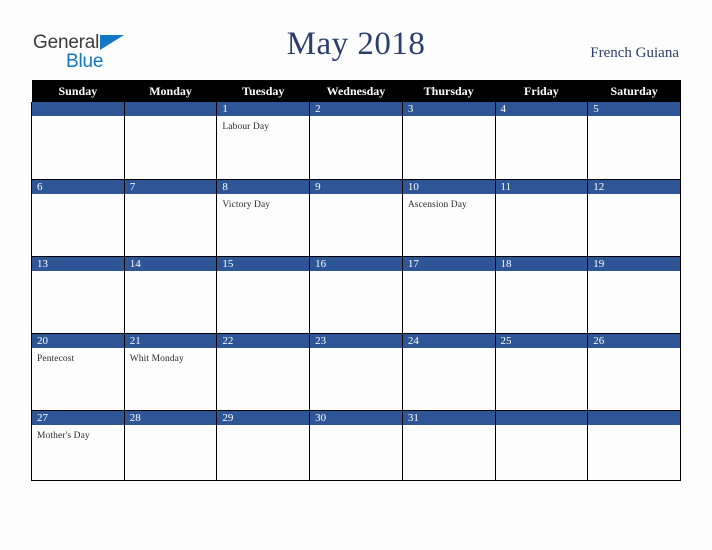 The image size is (712, 550). Describe the element at coordinates (356, 109) in the screenshot. I see `day-number: 2` at that location.